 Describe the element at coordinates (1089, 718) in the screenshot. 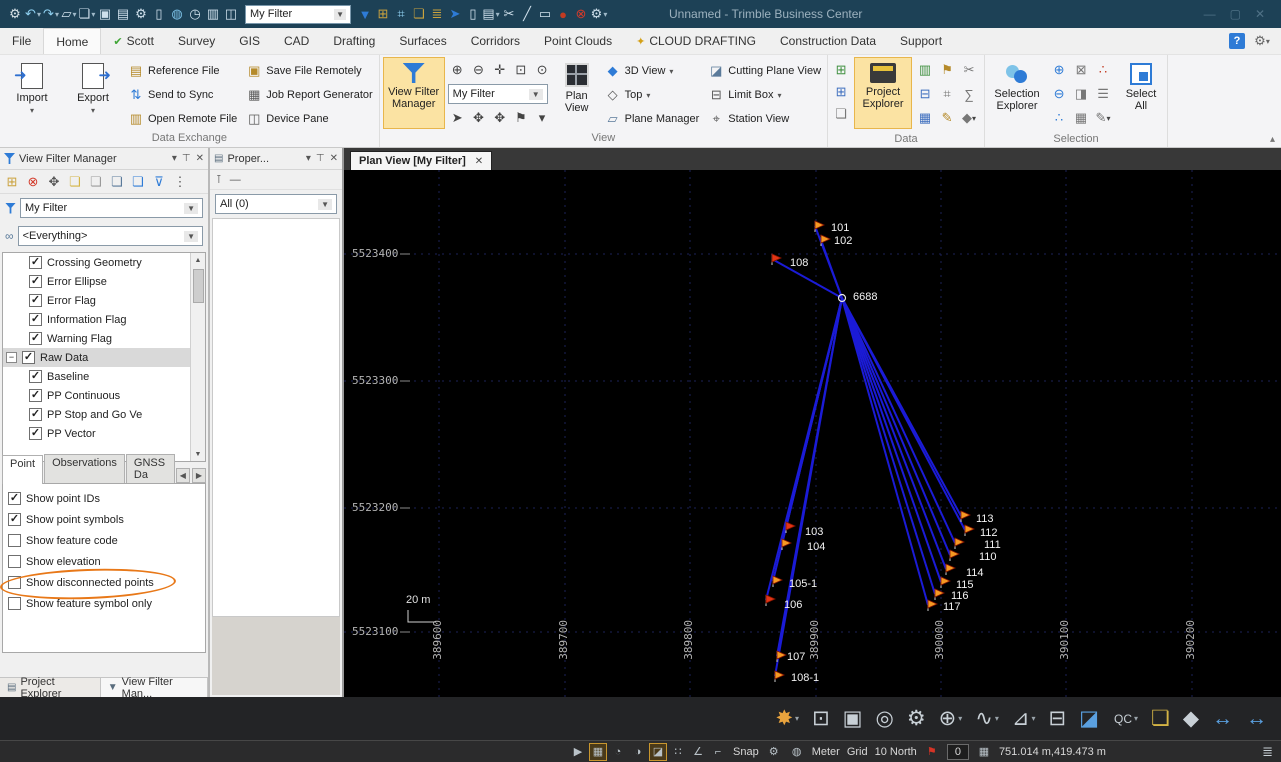

I see `sketch-box-icon: ◪ ▾` at that location.